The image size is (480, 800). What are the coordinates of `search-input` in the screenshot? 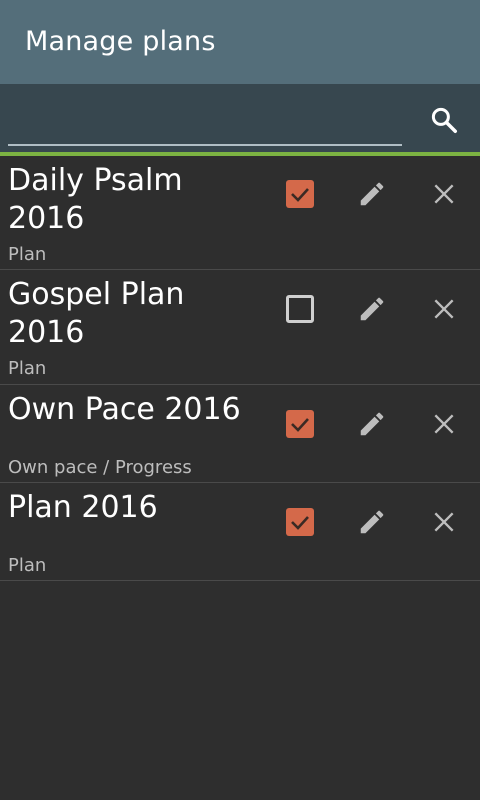 It's located at (205, 121).